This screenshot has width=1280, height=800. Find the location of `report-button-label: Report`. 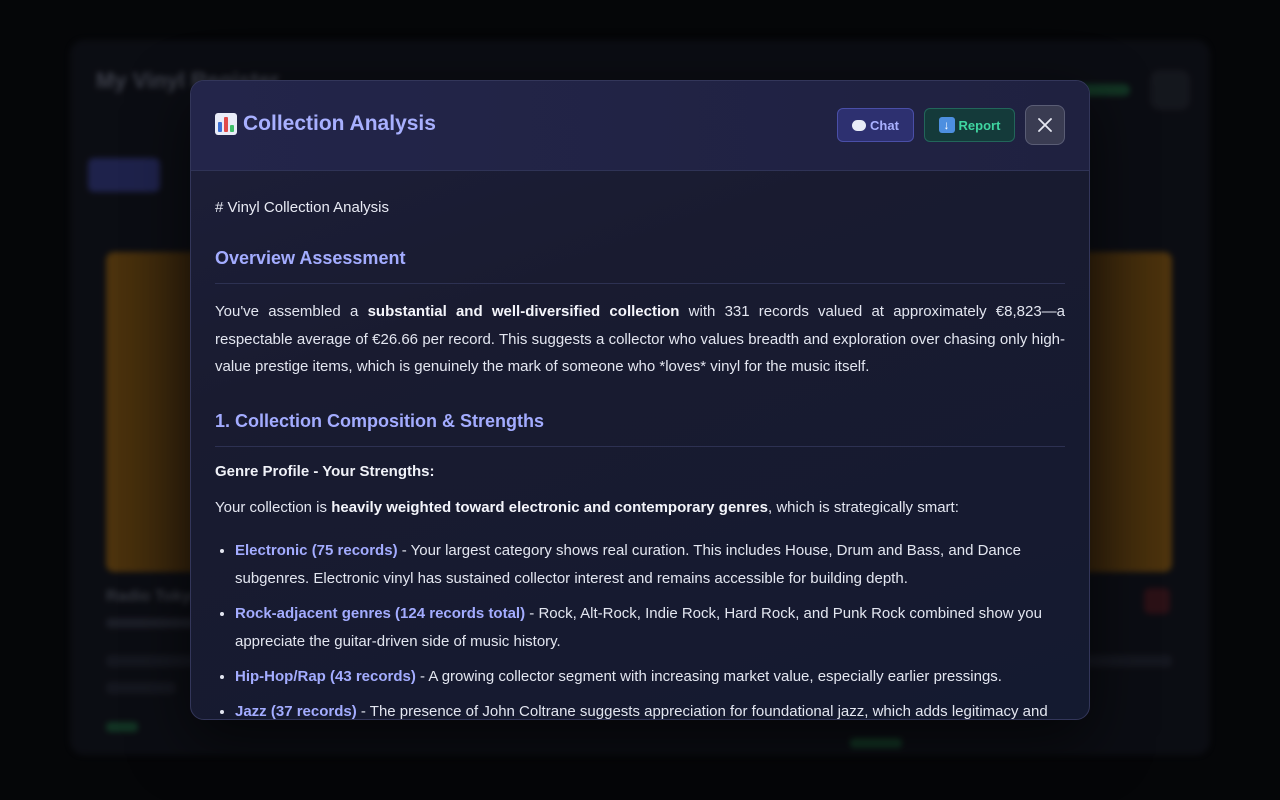

report-button-label: Report is located at coordinates (979, 125).